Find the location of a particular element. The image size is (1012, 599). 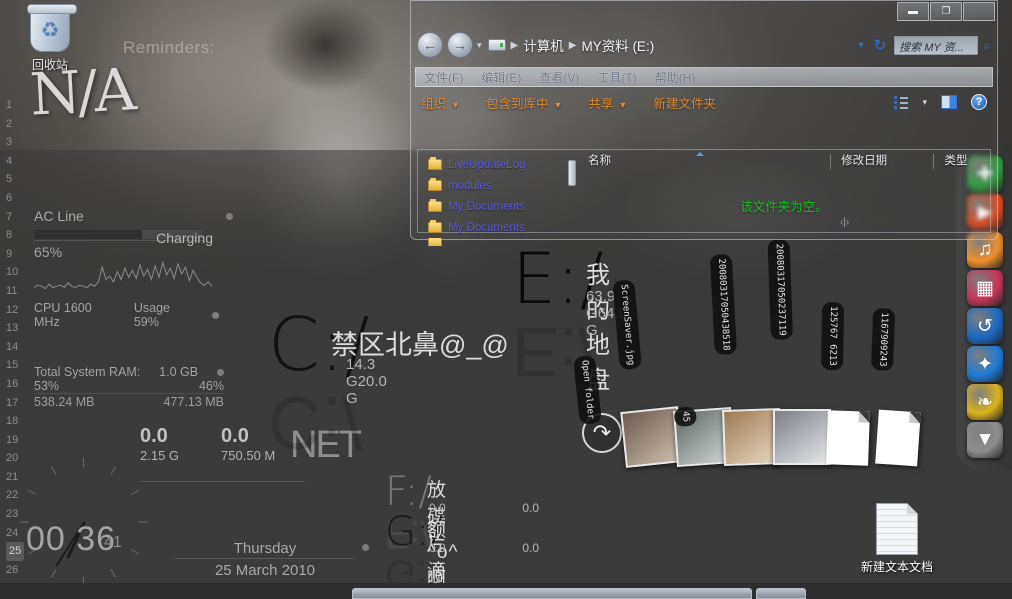

ram-settings-dot is located at coordinates (220, 372).